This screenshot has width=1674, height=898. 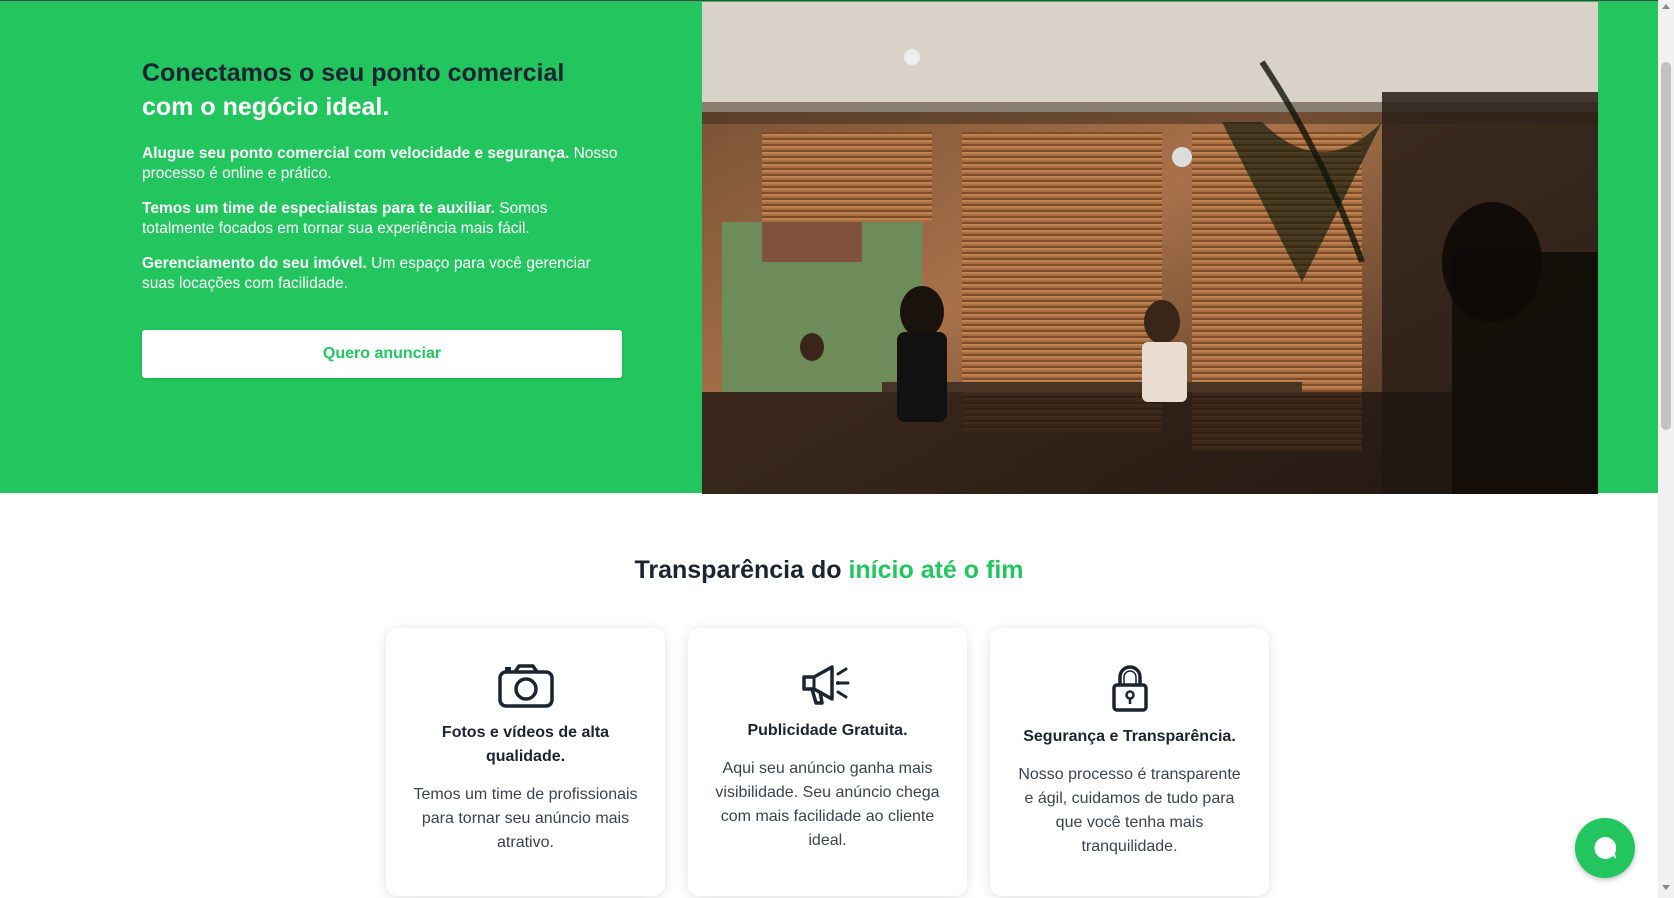 I want to click on section-title-highlight: início até o fim, so click(x=936, y=570).